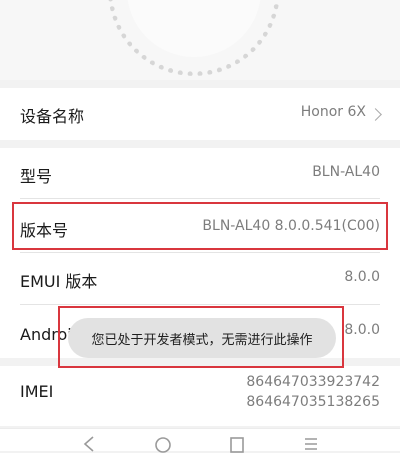 The height and width of the screenshot is (453, 400). I want to click on home-icon, so click(163, 444).